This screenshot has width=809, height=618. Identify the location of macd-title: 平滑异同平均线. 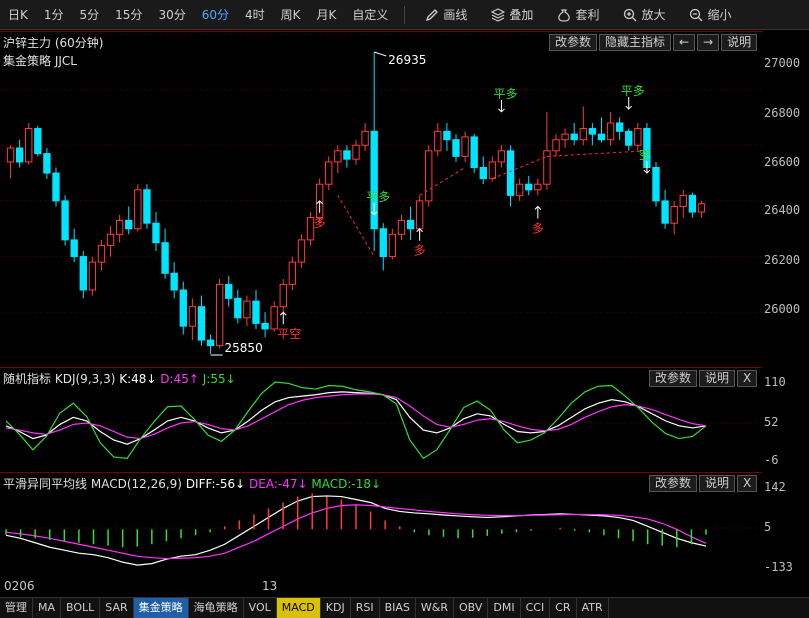
(45, 484).